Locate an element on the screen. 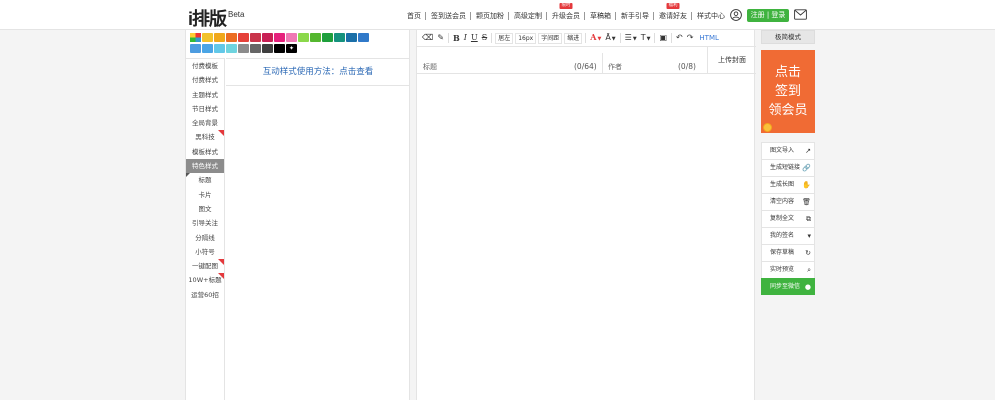  category-item: 全局背景 is located at coordinates (205, 123).